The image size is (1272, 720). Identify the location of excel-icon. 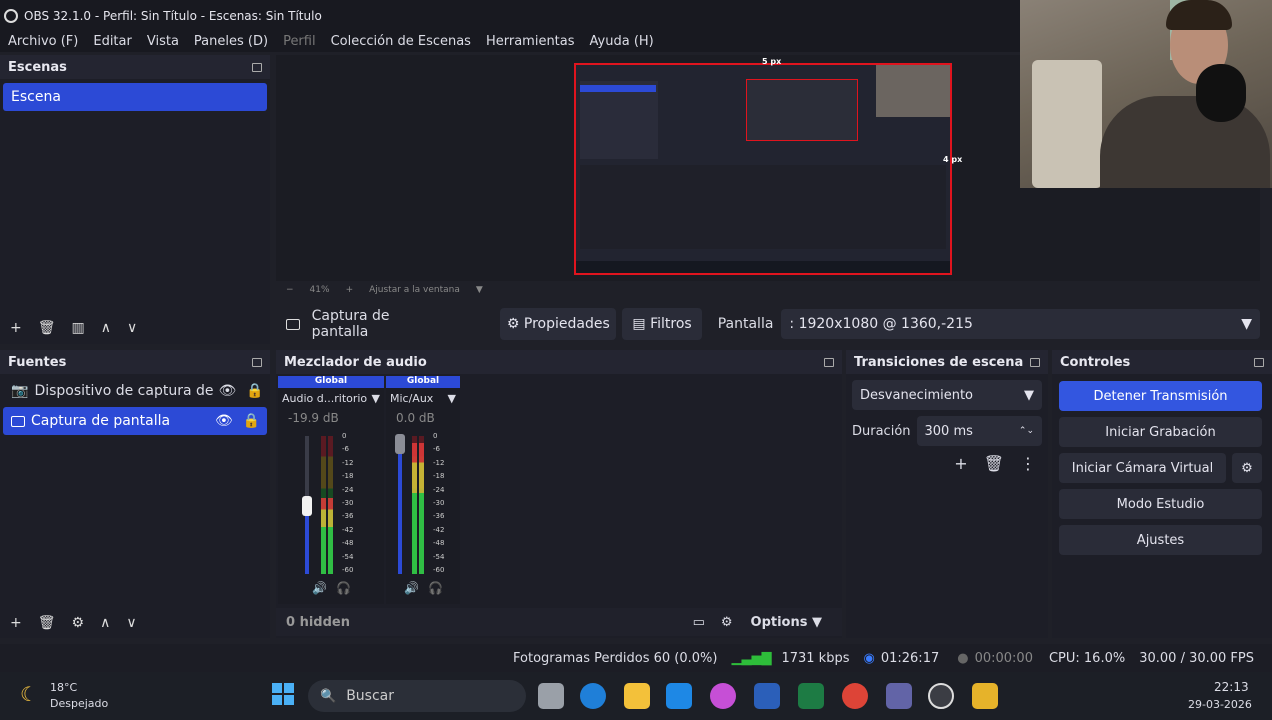
(811, 696).